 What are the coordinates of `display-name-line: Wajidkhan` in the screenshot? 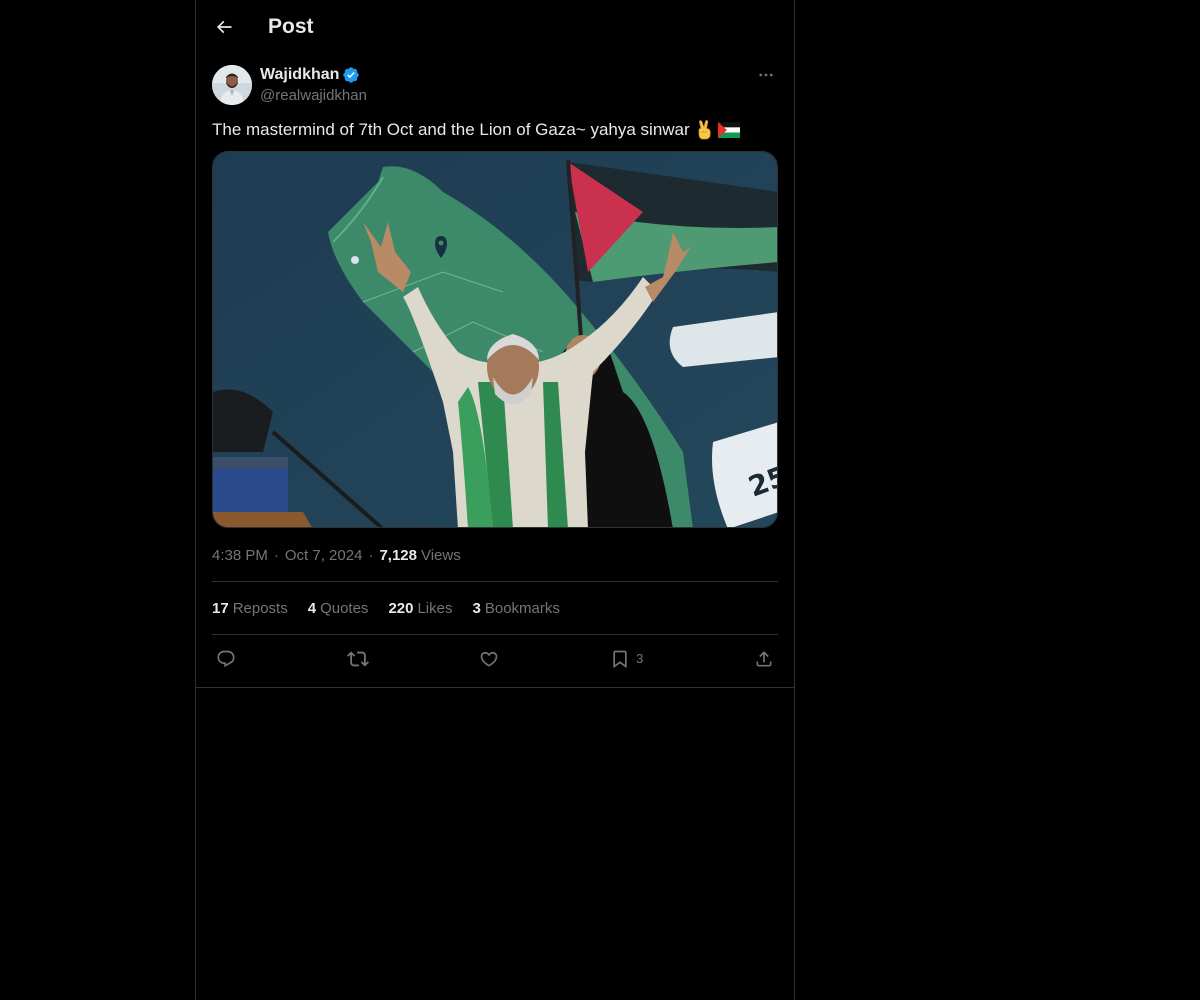 It's located at (313, 75).